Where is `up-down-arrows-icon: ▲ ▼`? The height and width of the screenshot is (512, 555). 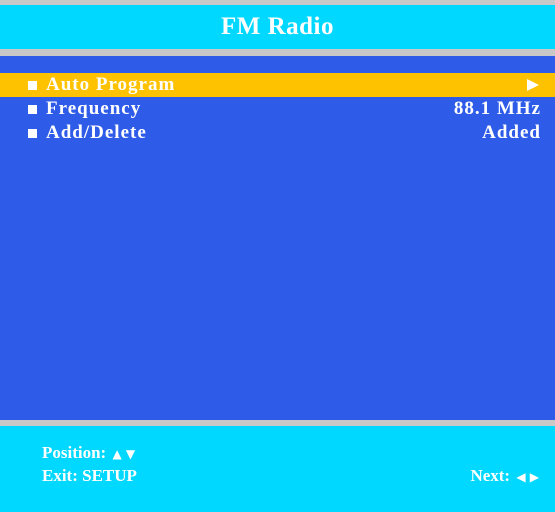
up-down-arrows-icon: ▲ ▼ is located at coordinates (124, 454).